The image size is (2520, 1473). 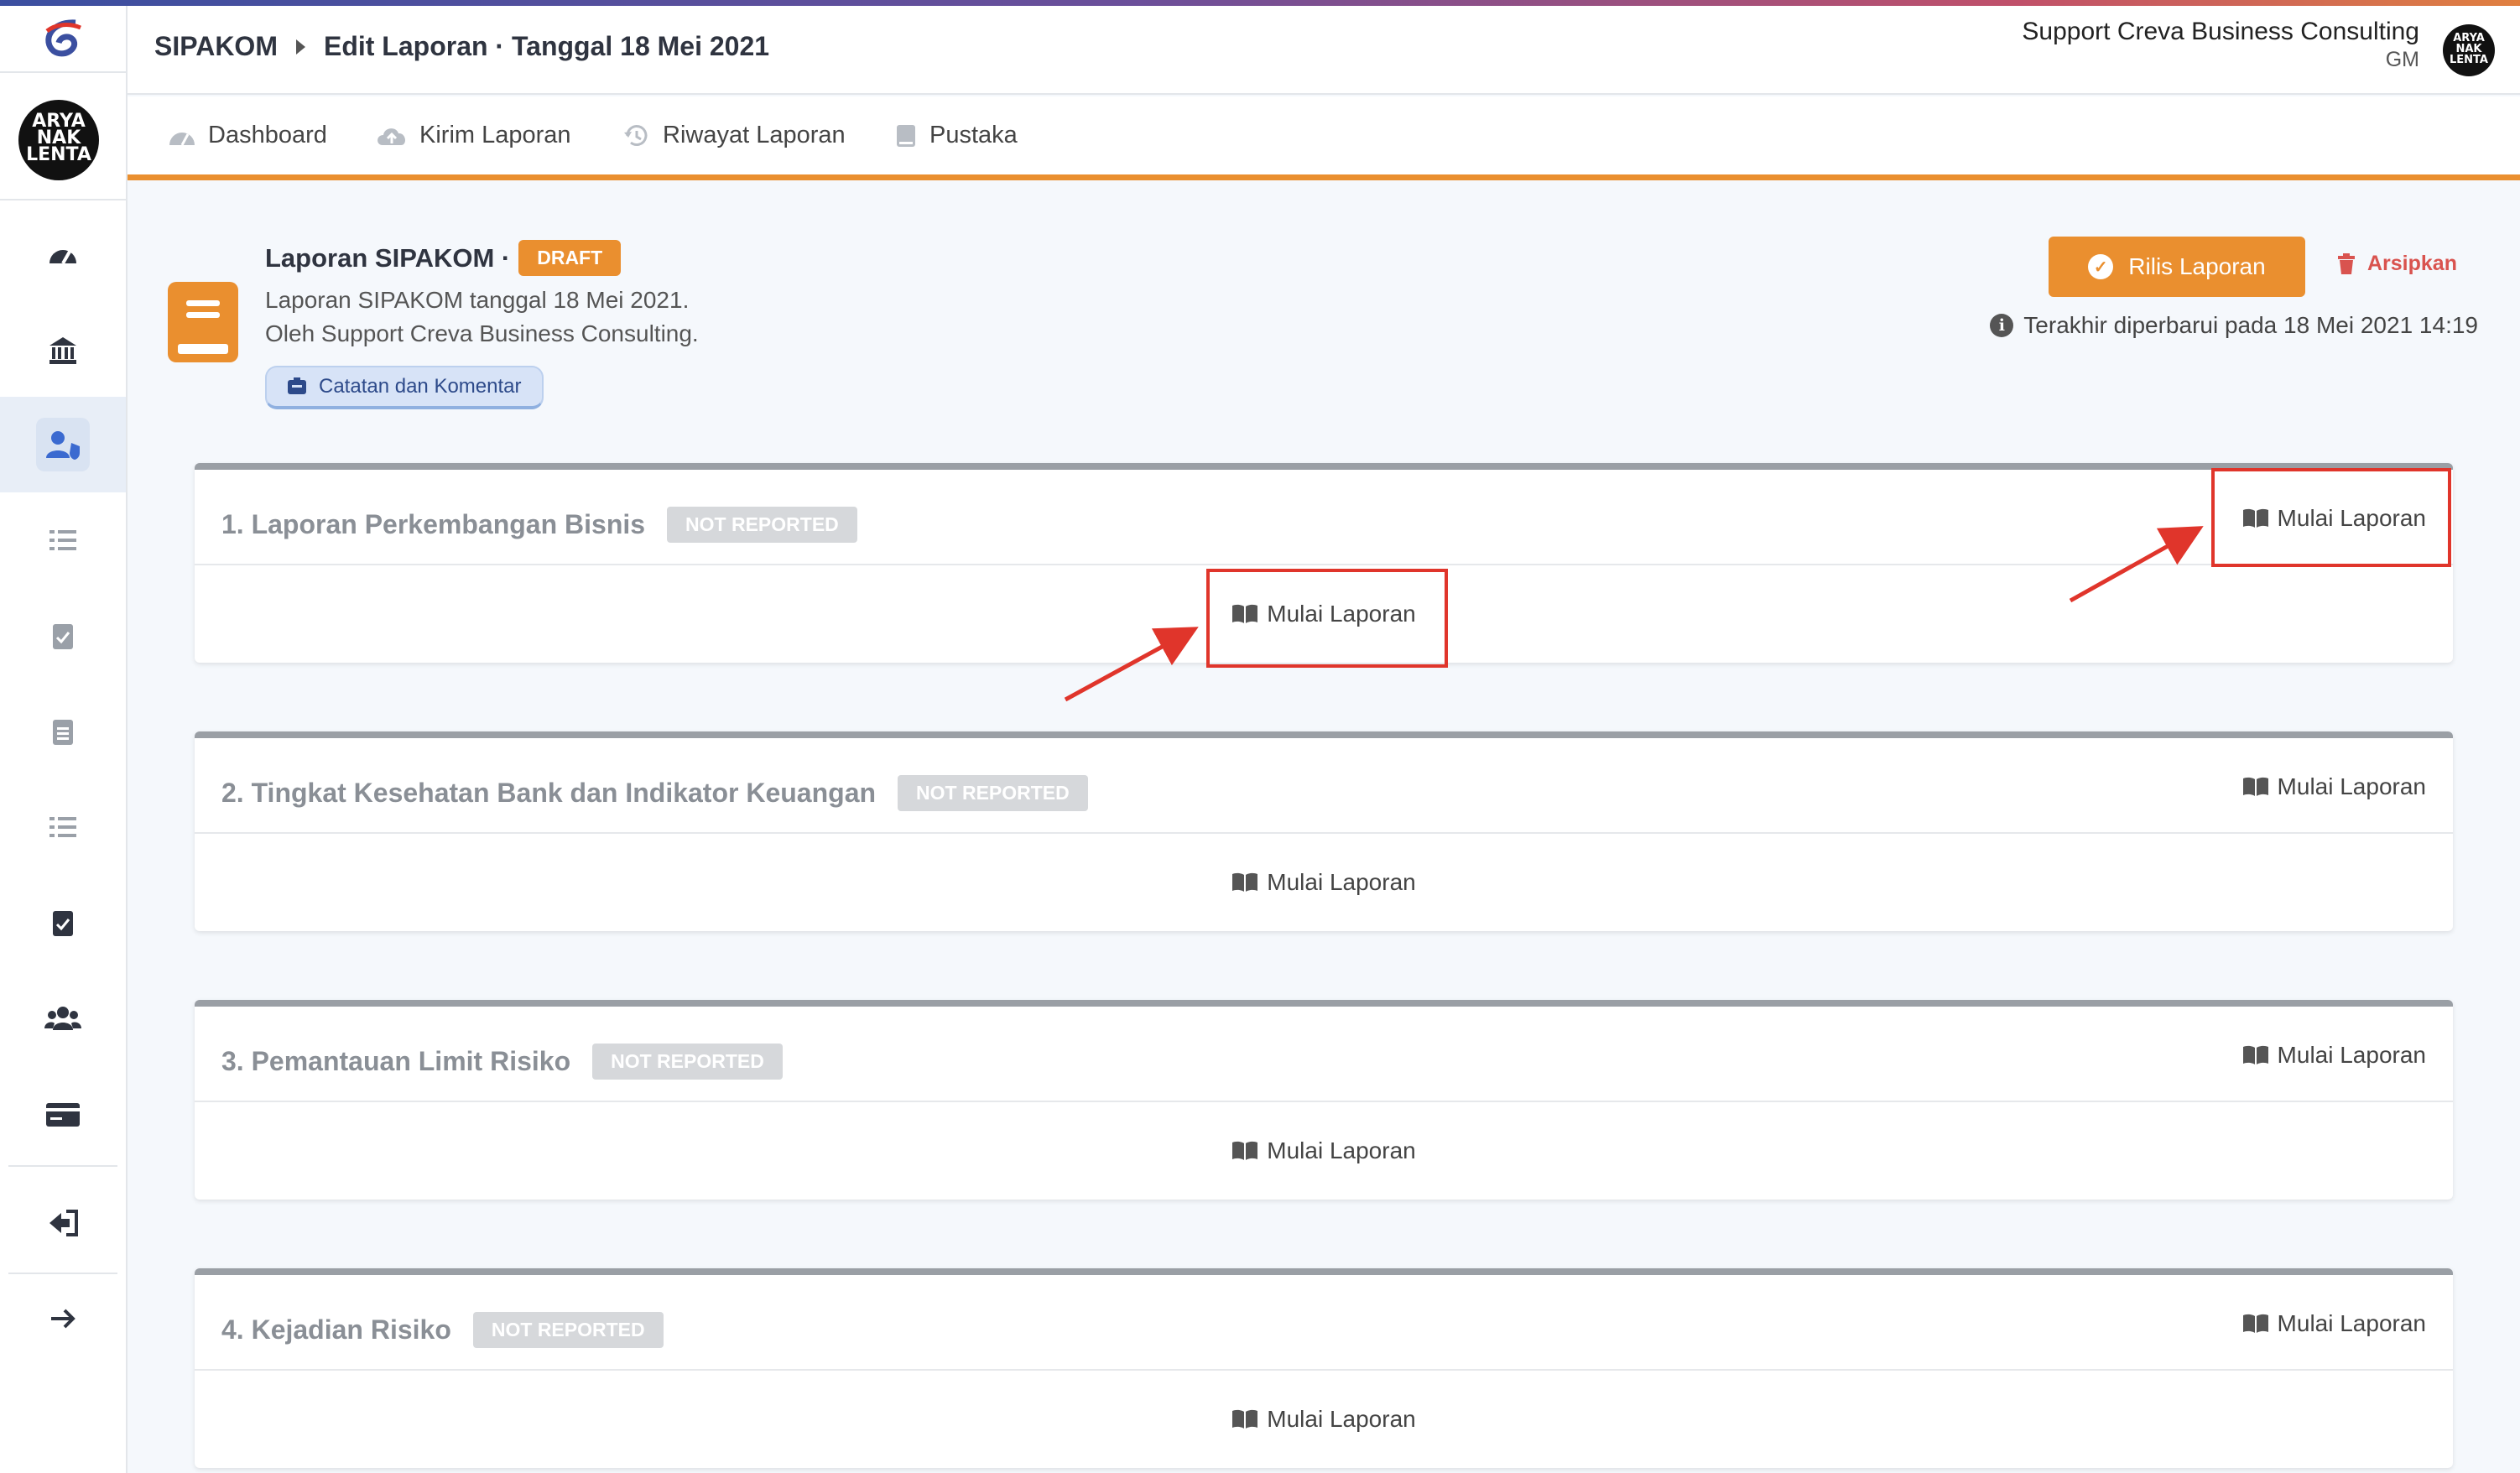 I want to click on sidebar-item-clipboard-check, so click(x=63, y=636).